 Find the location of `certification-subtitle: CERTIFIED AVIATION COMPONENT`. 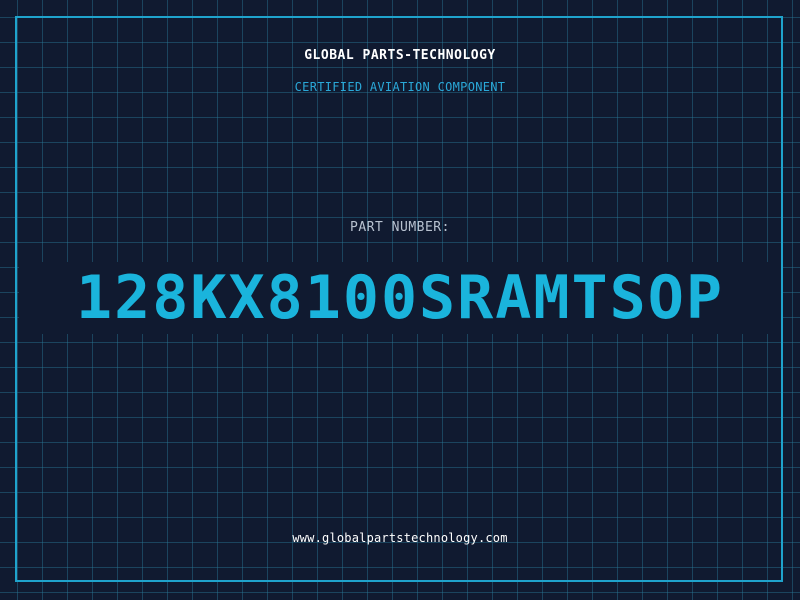

certification-subtitle: CERTIFIED AVIATION COMPONENT is located at coordinates (400, 87).